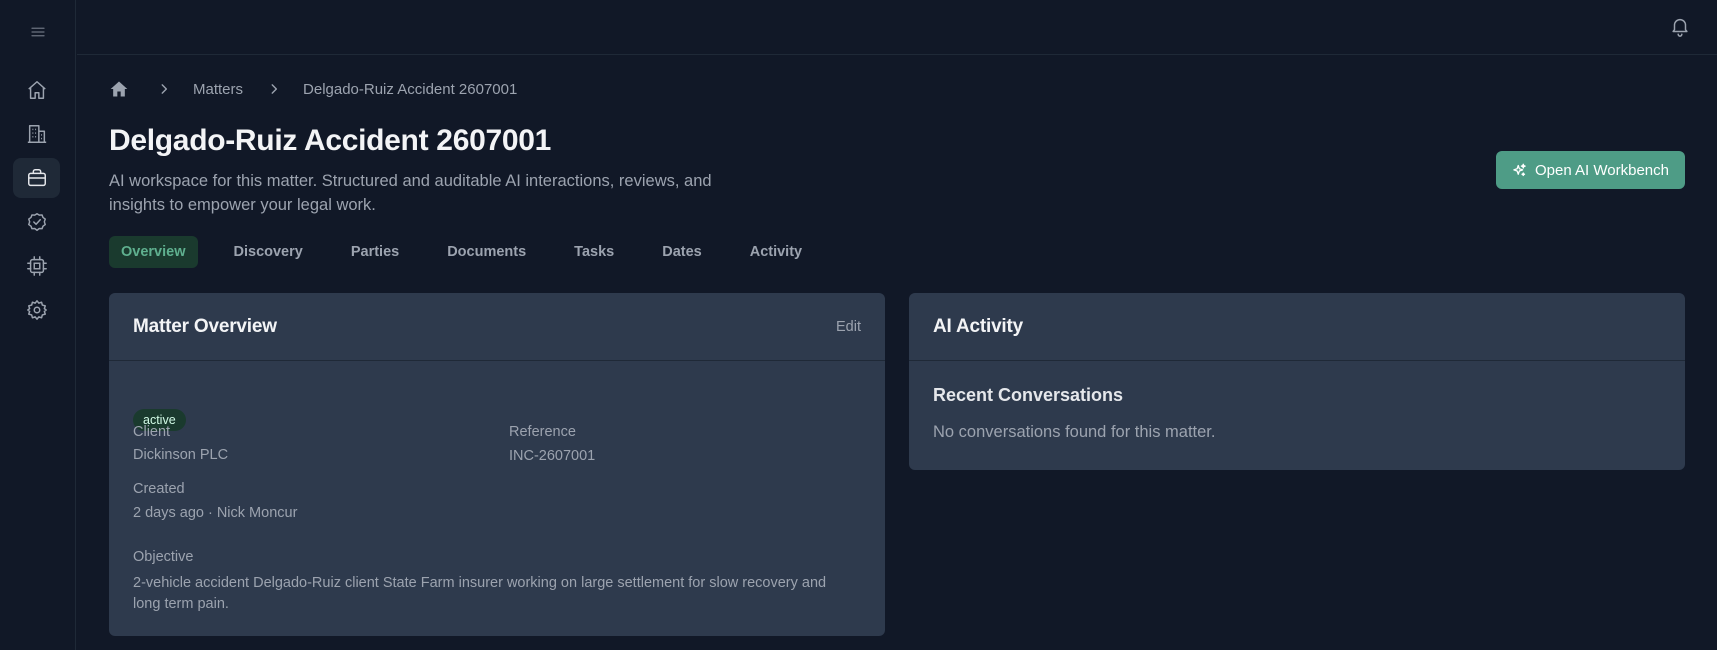  I want to click on breadcrumb-item-current: Delgado-Ruiz Accident 2607001, so click(410, 89).